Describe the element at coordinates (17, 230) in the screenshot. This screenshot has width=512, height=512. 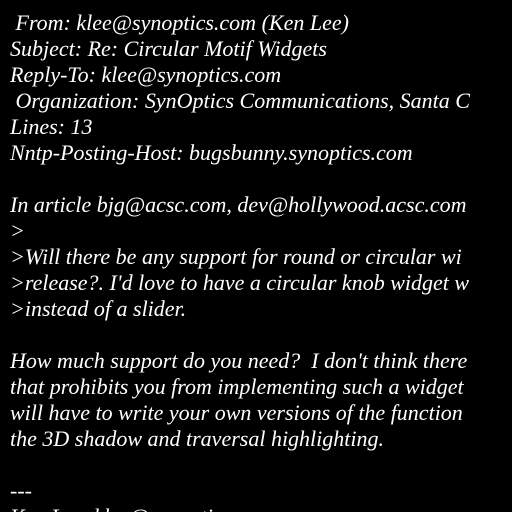
I see `quote-blank-line: >` at that location.